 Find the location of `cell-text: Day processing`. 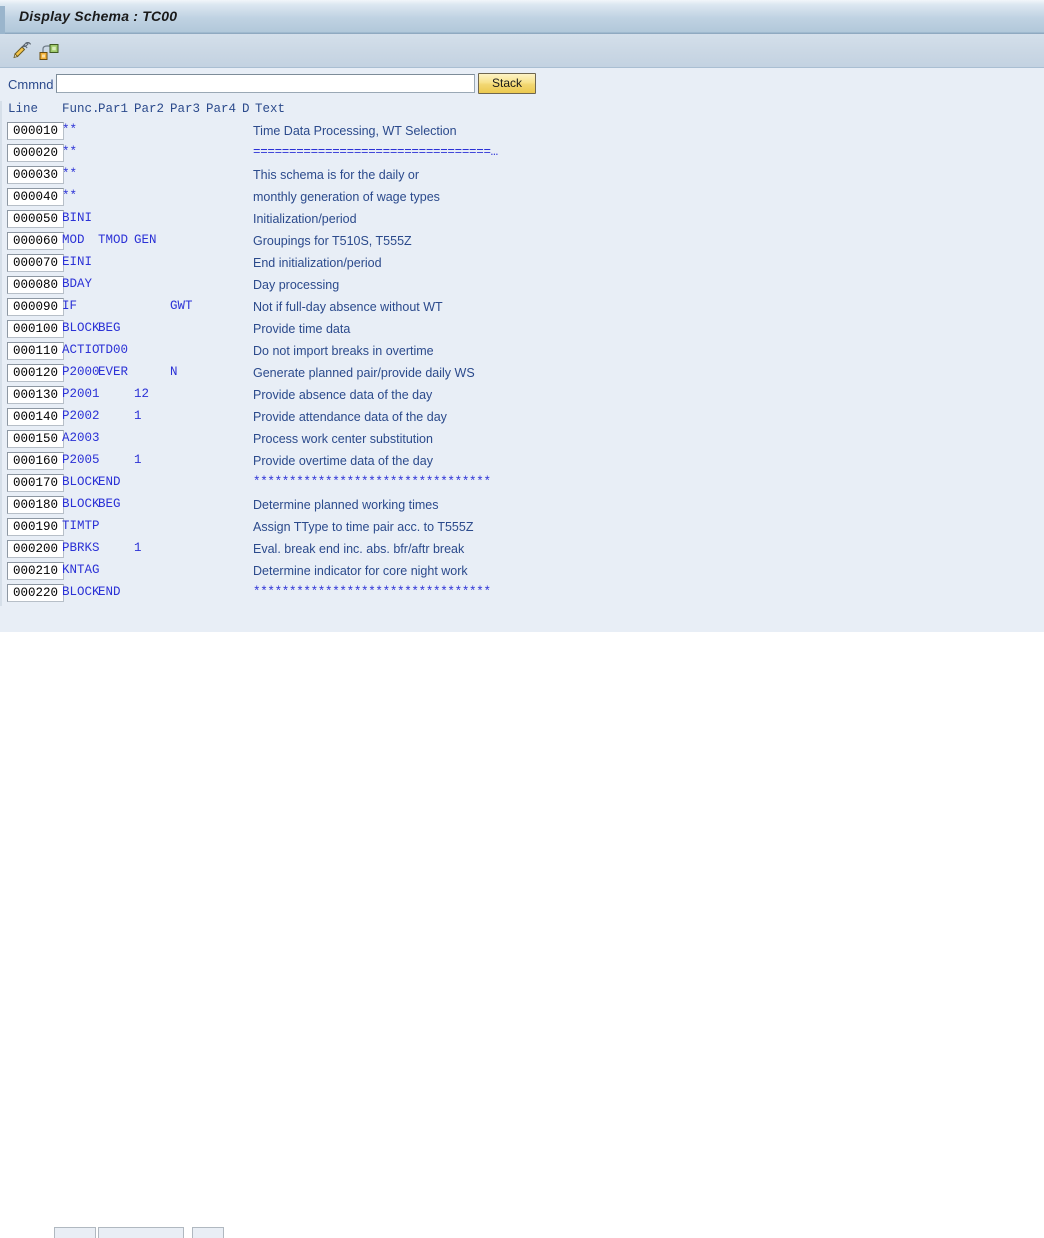

cell-text: Day processing is located at coordinates (296, 285).